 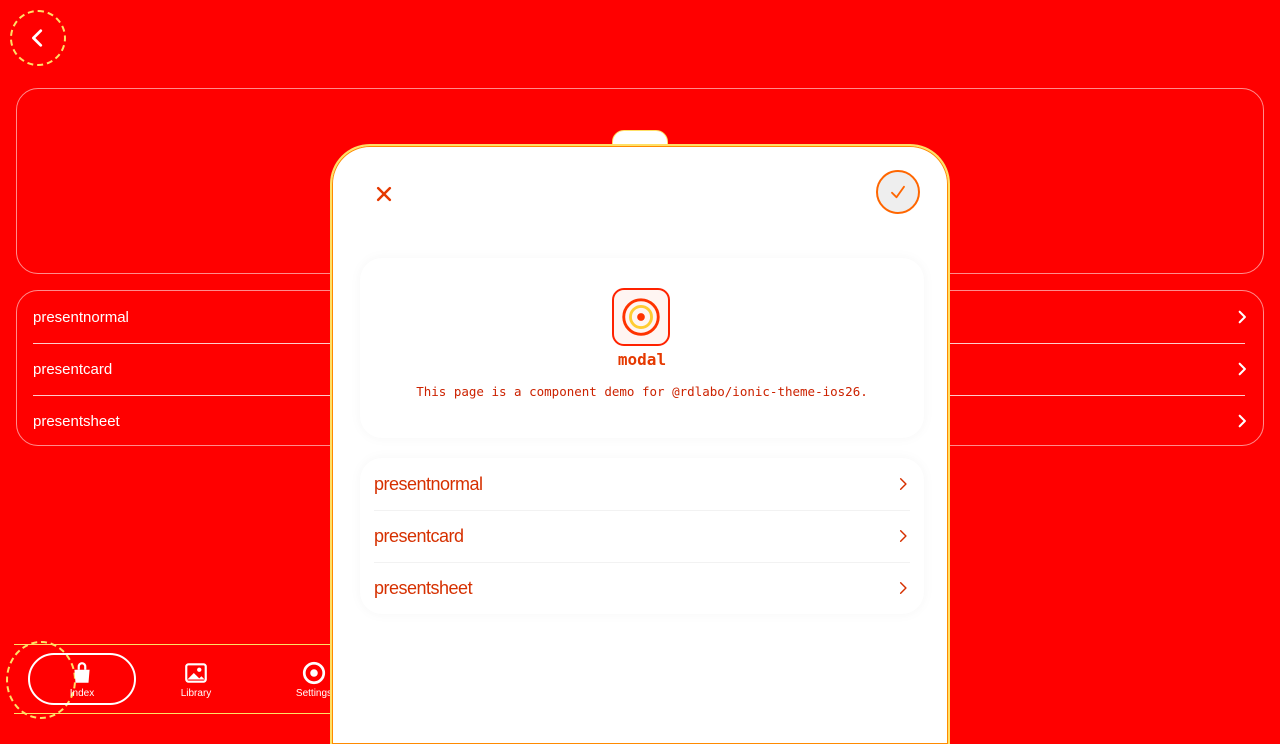 I want to click on checkmark-icon, so click(x=898, y=192).